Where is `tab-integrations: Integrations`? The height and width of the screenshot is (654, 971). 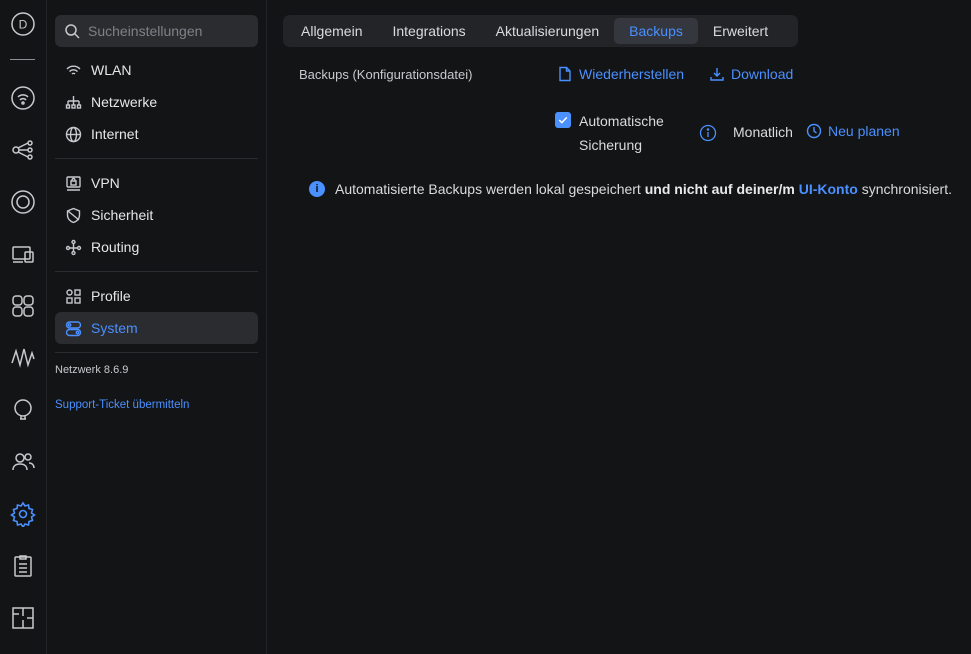 tab-integrations: Integrations is located at coordinates (428, 31).